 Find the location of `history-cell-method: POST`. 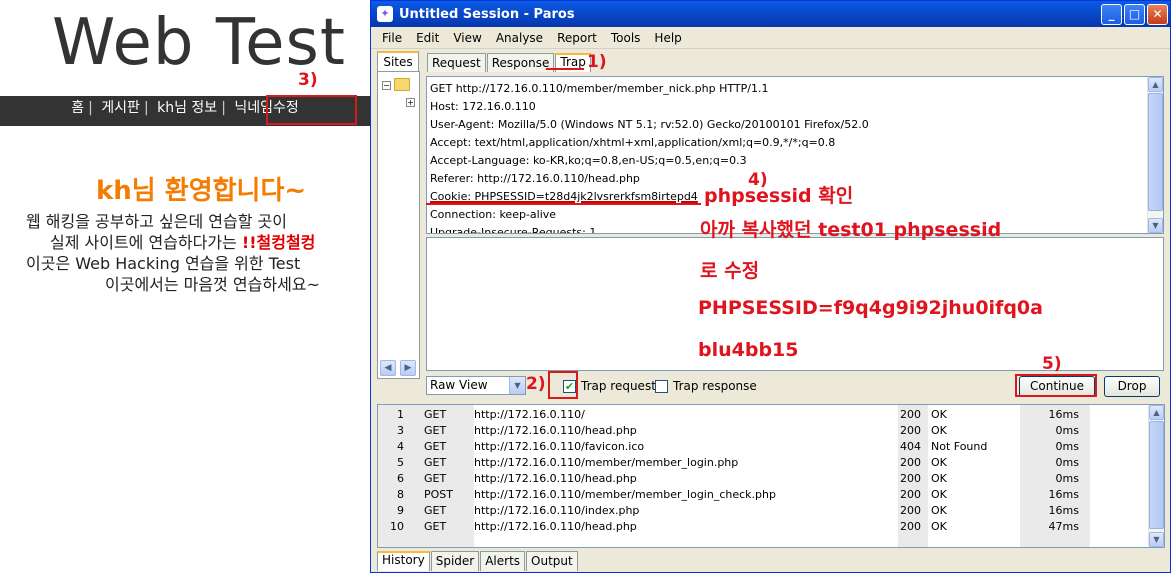

history-cell-method: POST is located at coordinates (438, 494).